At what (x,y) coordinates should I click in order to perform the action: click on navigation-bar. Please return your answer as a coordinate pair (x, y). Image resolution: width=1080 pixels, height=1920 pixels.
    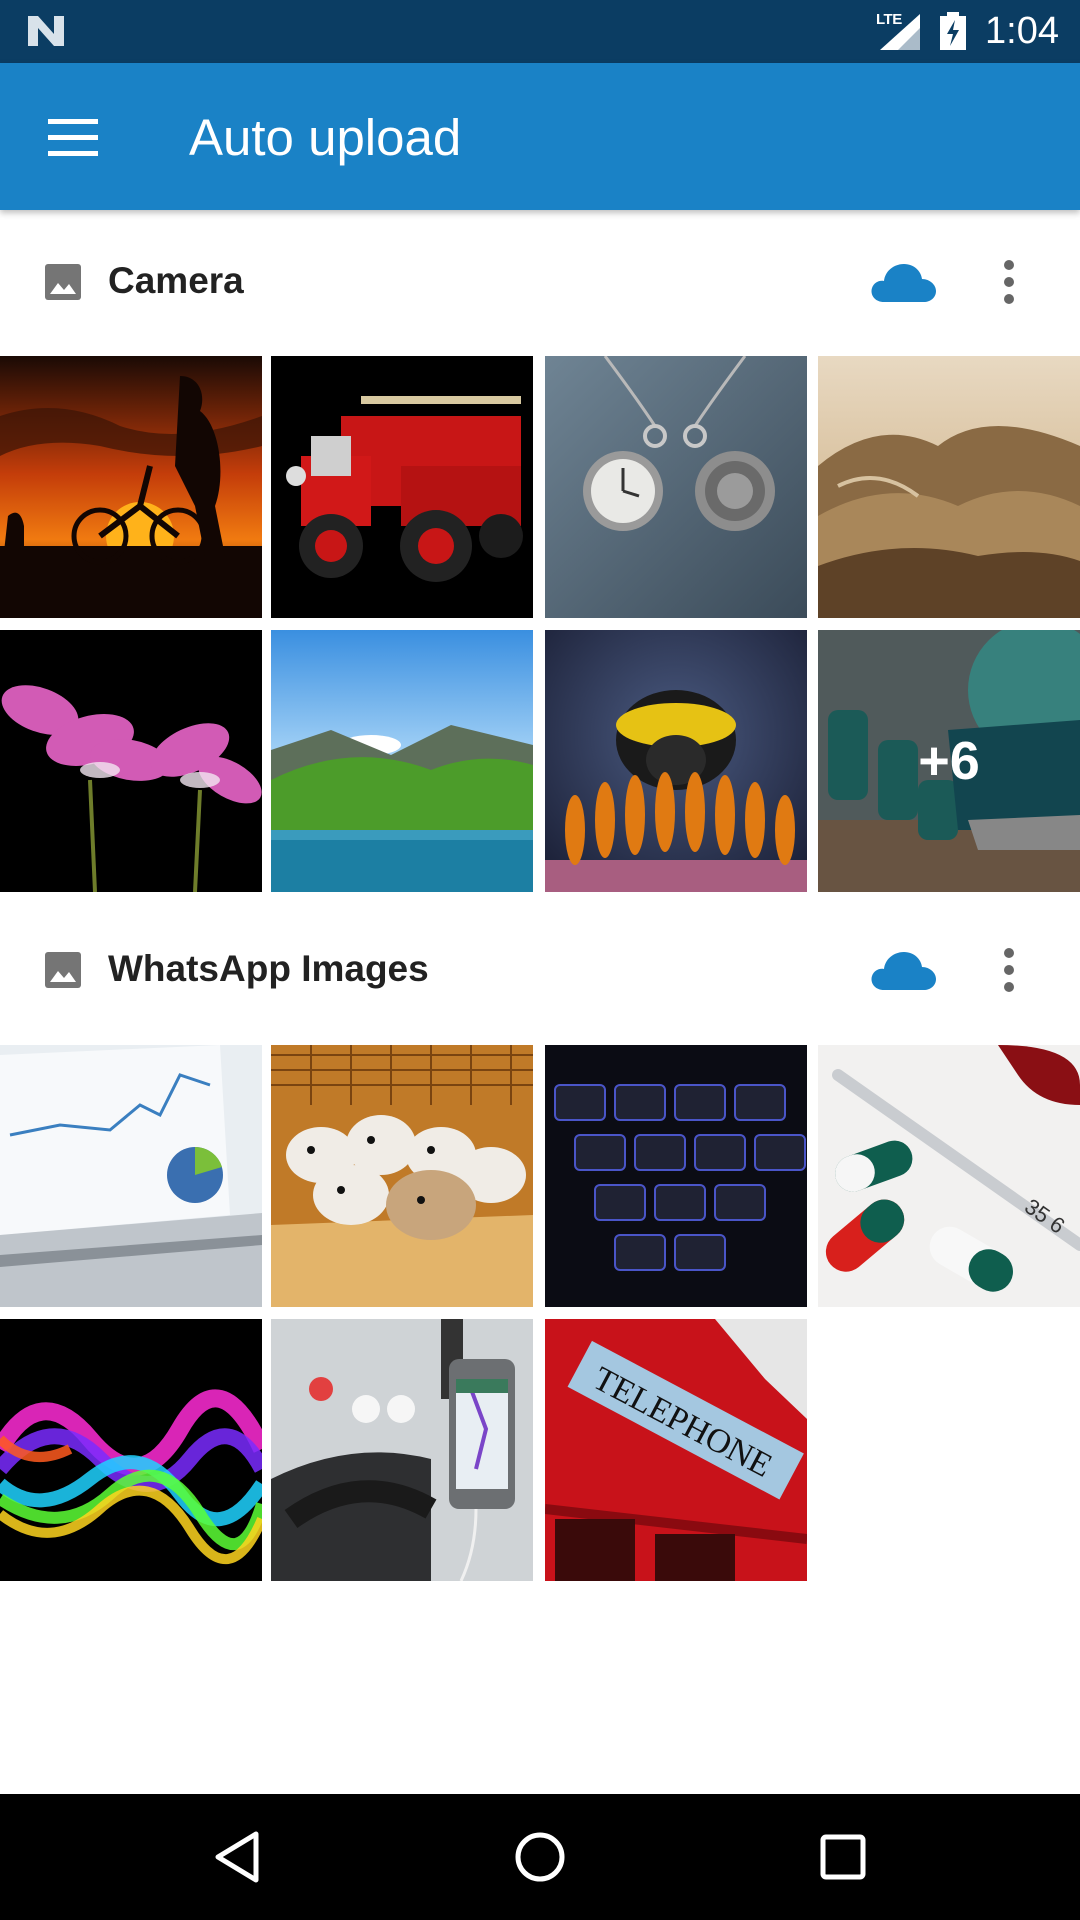
    Looking at the image, I should click on (540, 1857).